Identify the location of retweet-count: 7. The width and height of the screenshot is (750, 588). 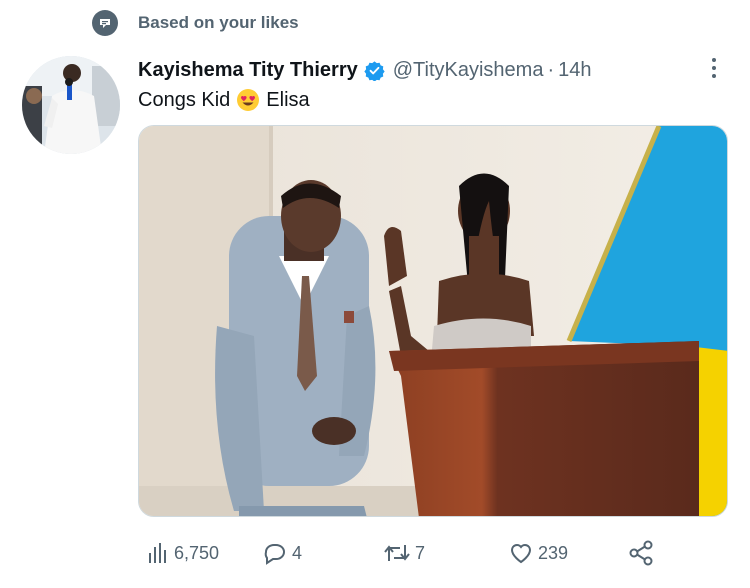
(420, 552).